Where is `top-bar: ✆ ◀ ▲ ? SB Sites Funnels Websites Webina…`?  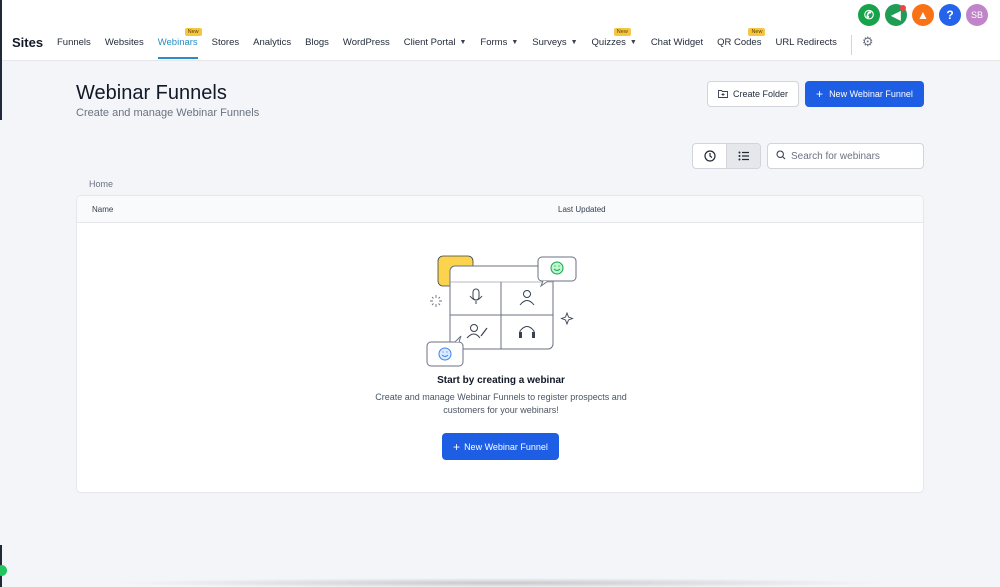 top-bar: ✆ ◀ ▲ ? SB Sites Funnels Websites Webina… is located at coordinates (500, 30).